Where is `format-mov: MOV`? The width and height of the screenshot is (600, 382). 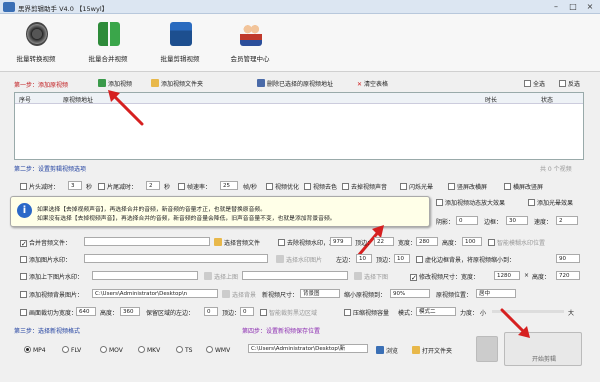 format-mov: MOV is located at coordinates (111, 350).